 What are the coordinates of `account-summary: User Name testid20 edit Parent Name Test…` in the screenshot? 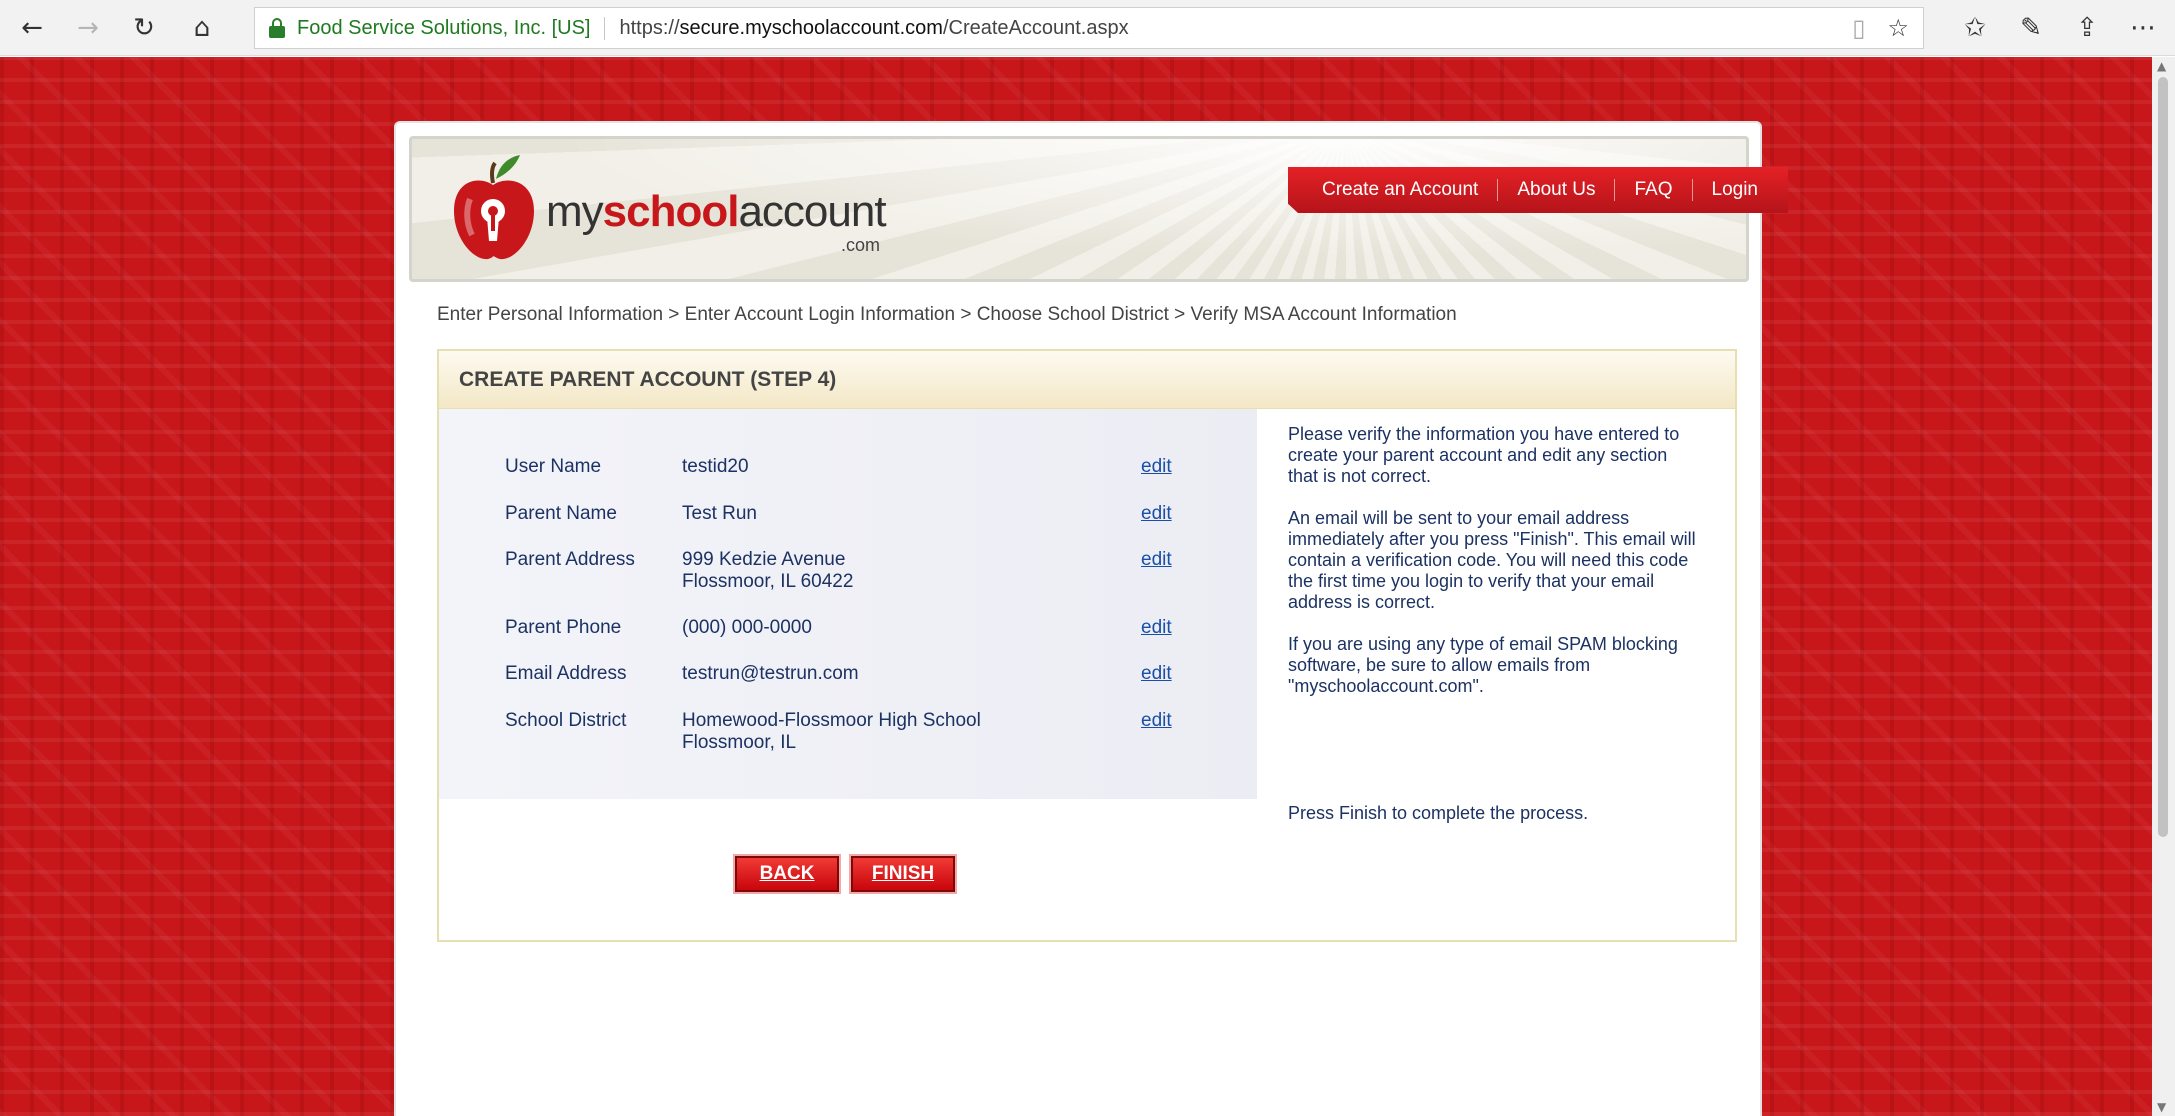 It's located at (848, 604).